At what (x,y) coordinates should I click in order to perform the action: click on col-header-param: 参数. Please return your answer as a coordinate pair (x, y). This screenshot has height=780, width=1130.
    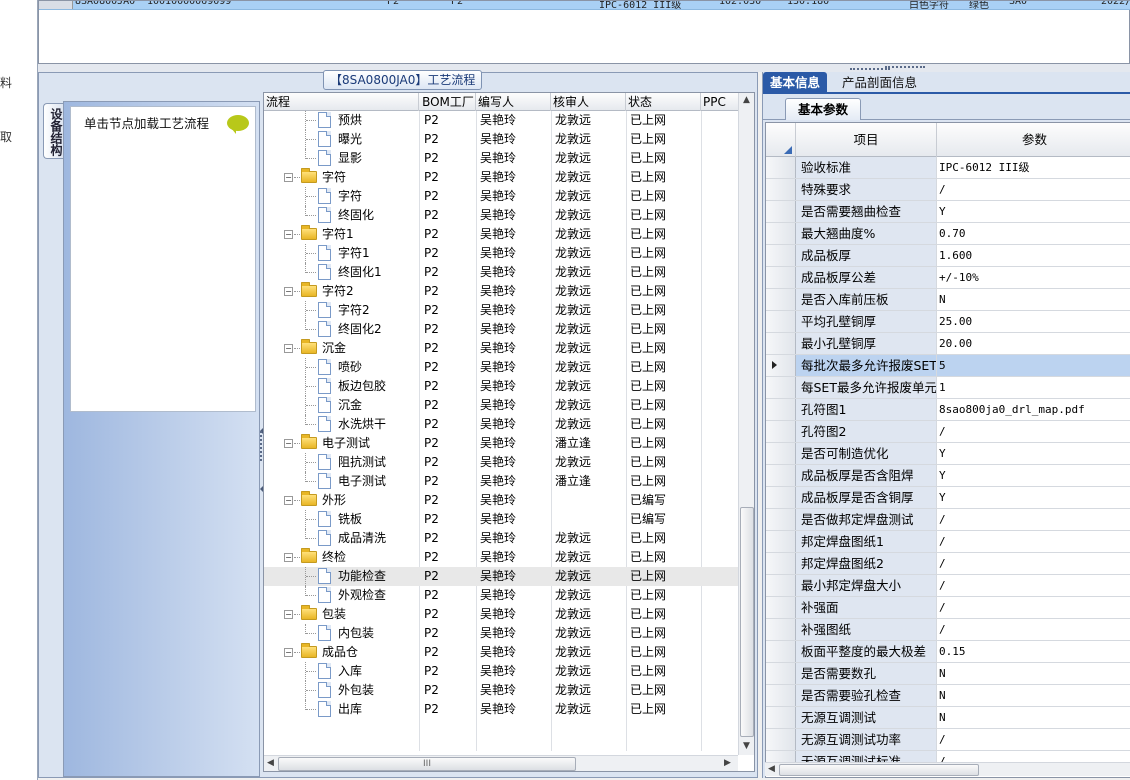
    Looking at the image, I should click on (1033, 140).